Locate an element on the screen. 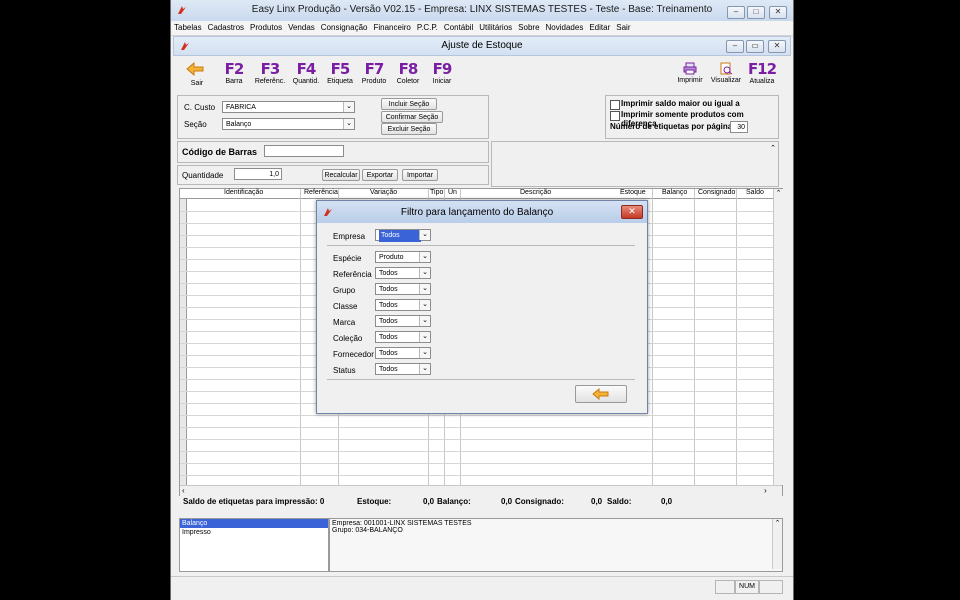 Image resolution: width=960 pixels, height=600 pixels. col-balanco: Balanço is located at coordinates (674, 192).